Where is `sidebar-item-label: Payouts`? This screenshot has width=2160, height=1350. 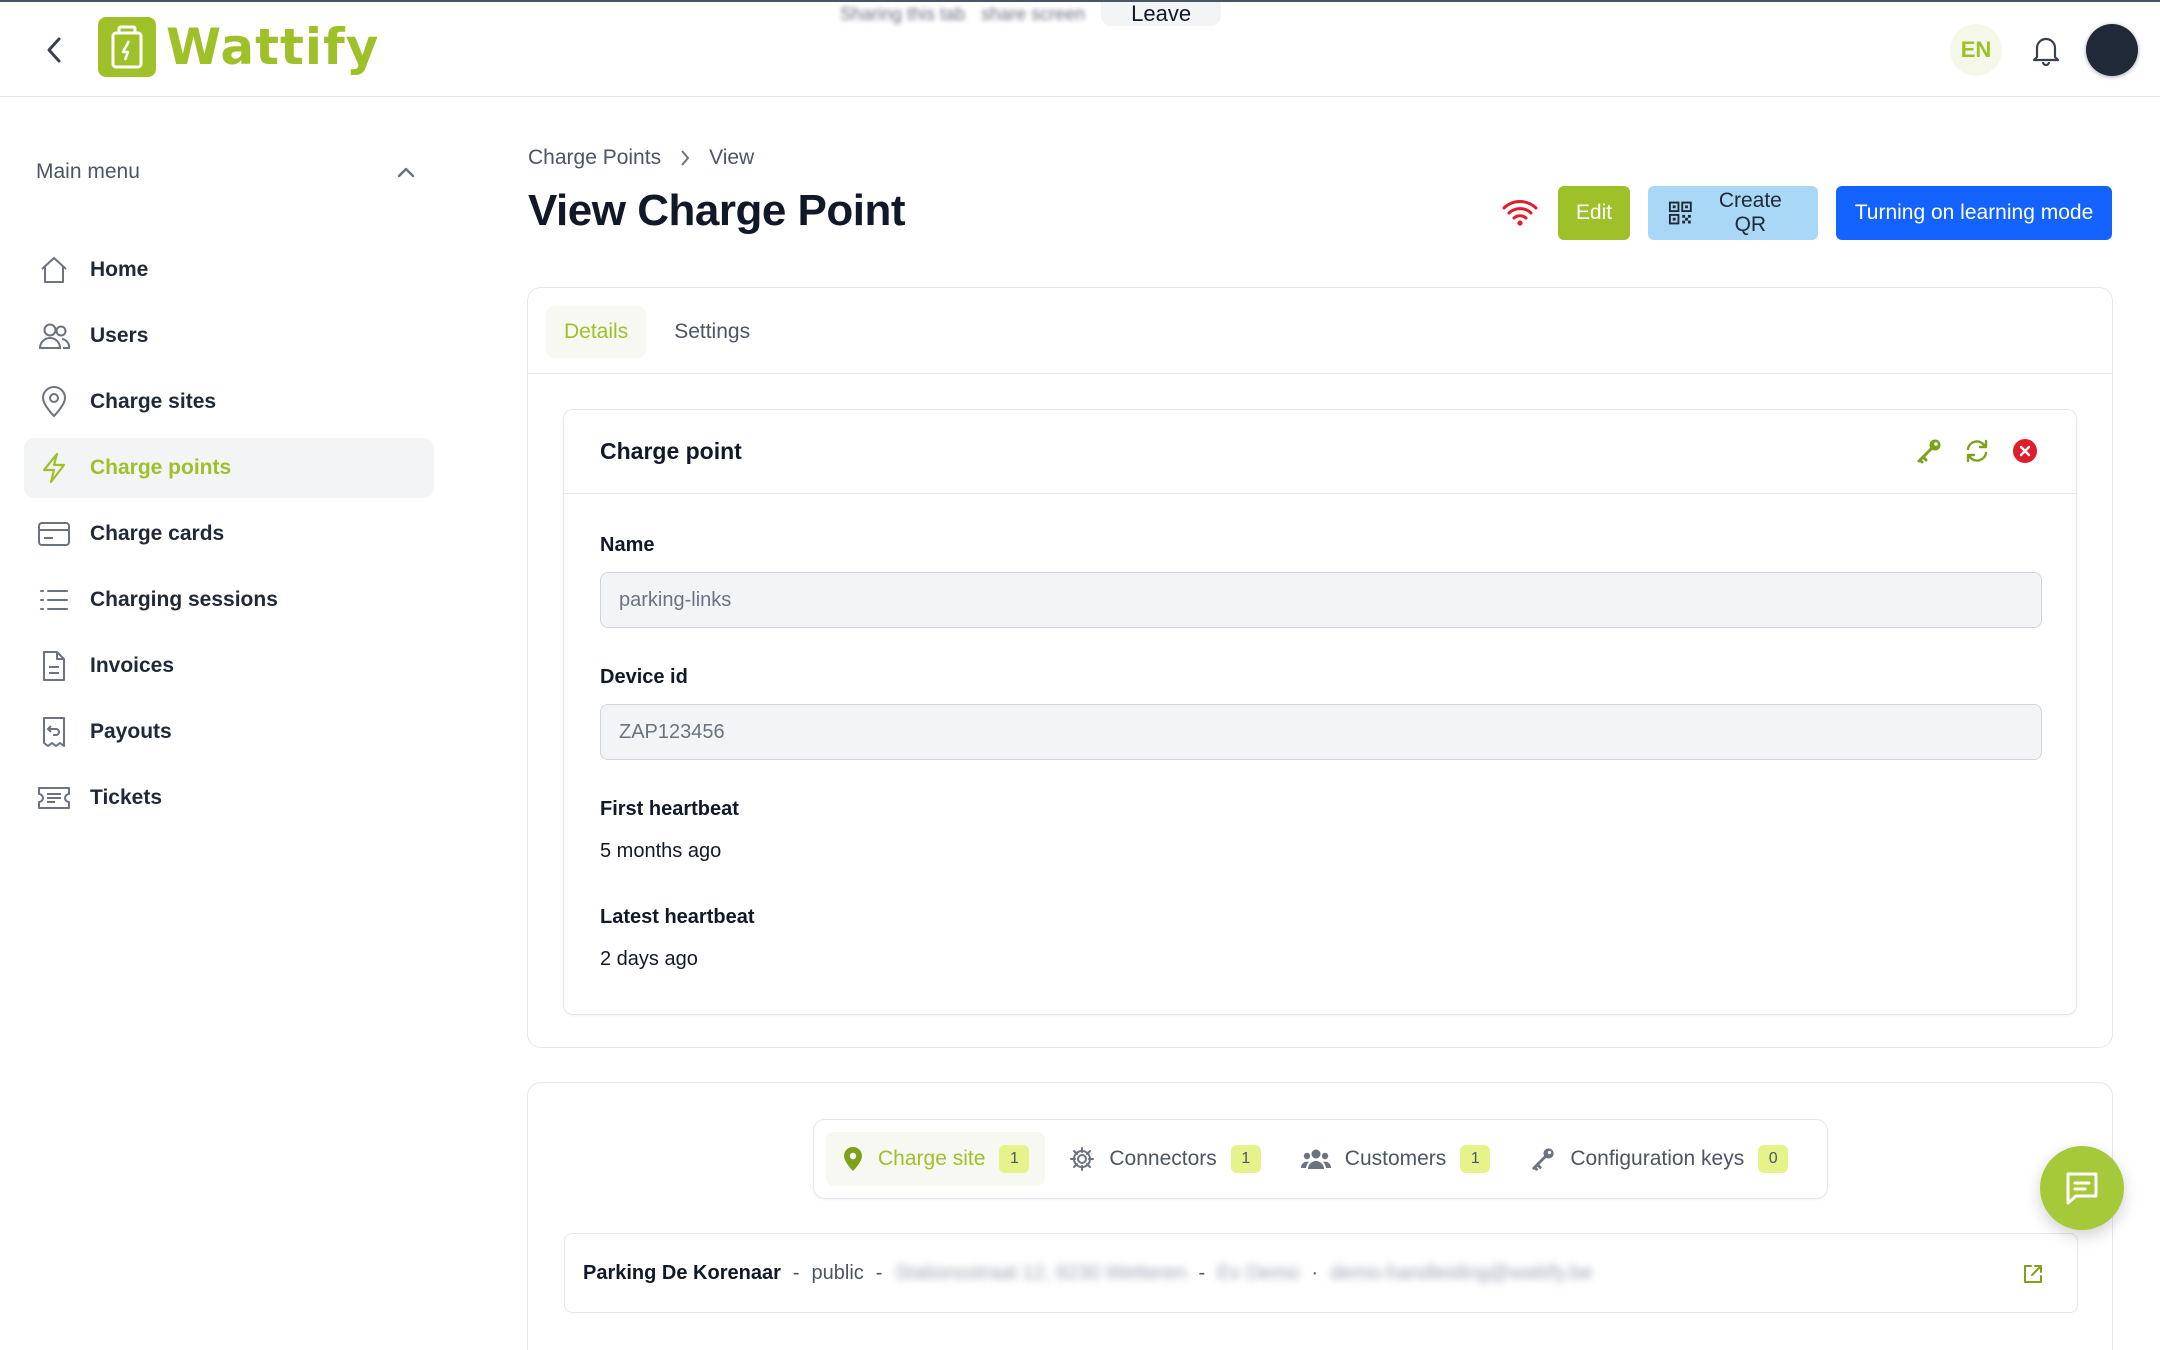
sidebar-item-label: Payouts is located at coordinates (131, 731).